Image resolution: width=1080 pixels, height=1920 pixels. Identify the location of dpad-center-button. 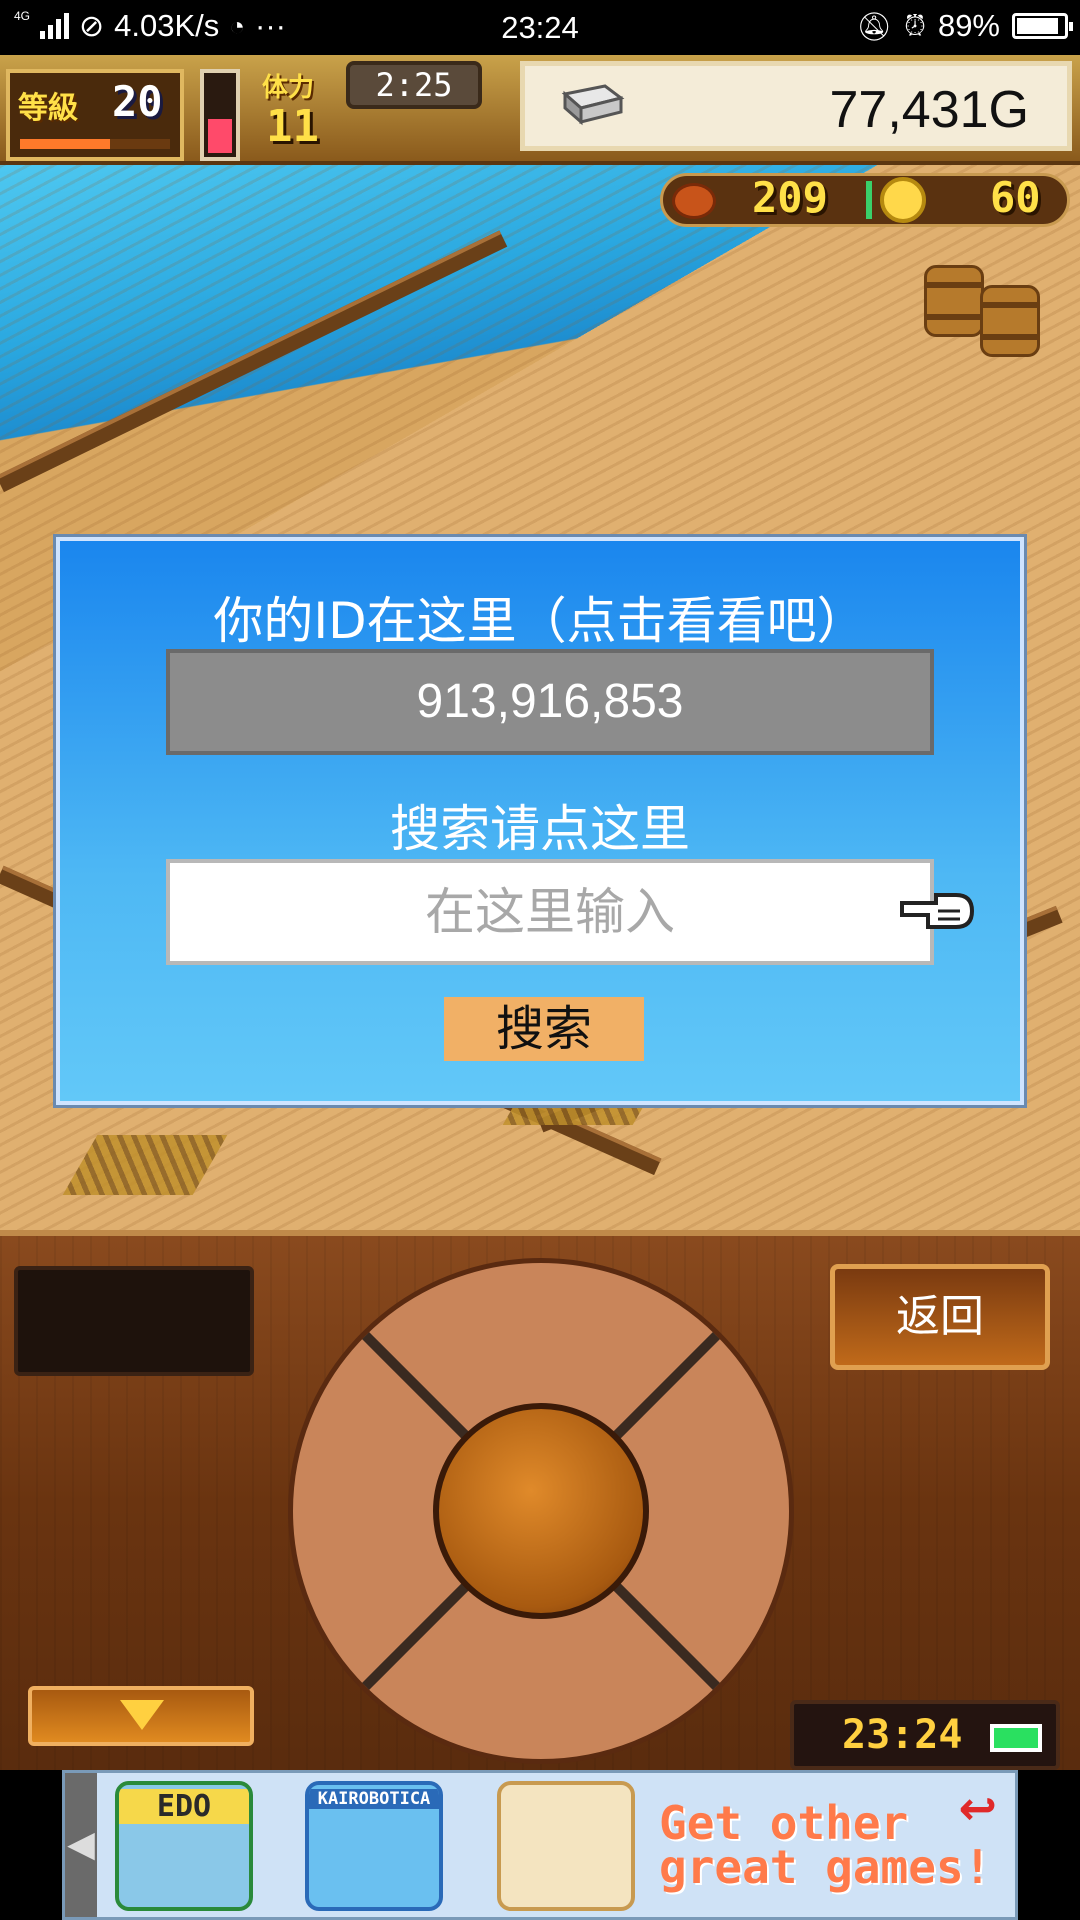
(541, 1511).